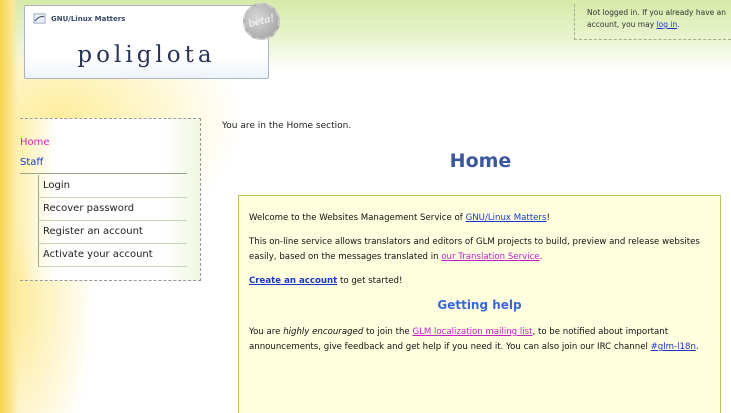  Describe the element at coordinates (112, 255) in the screenshot. I see `sidebar-item-activate: Activate your account` at that location.